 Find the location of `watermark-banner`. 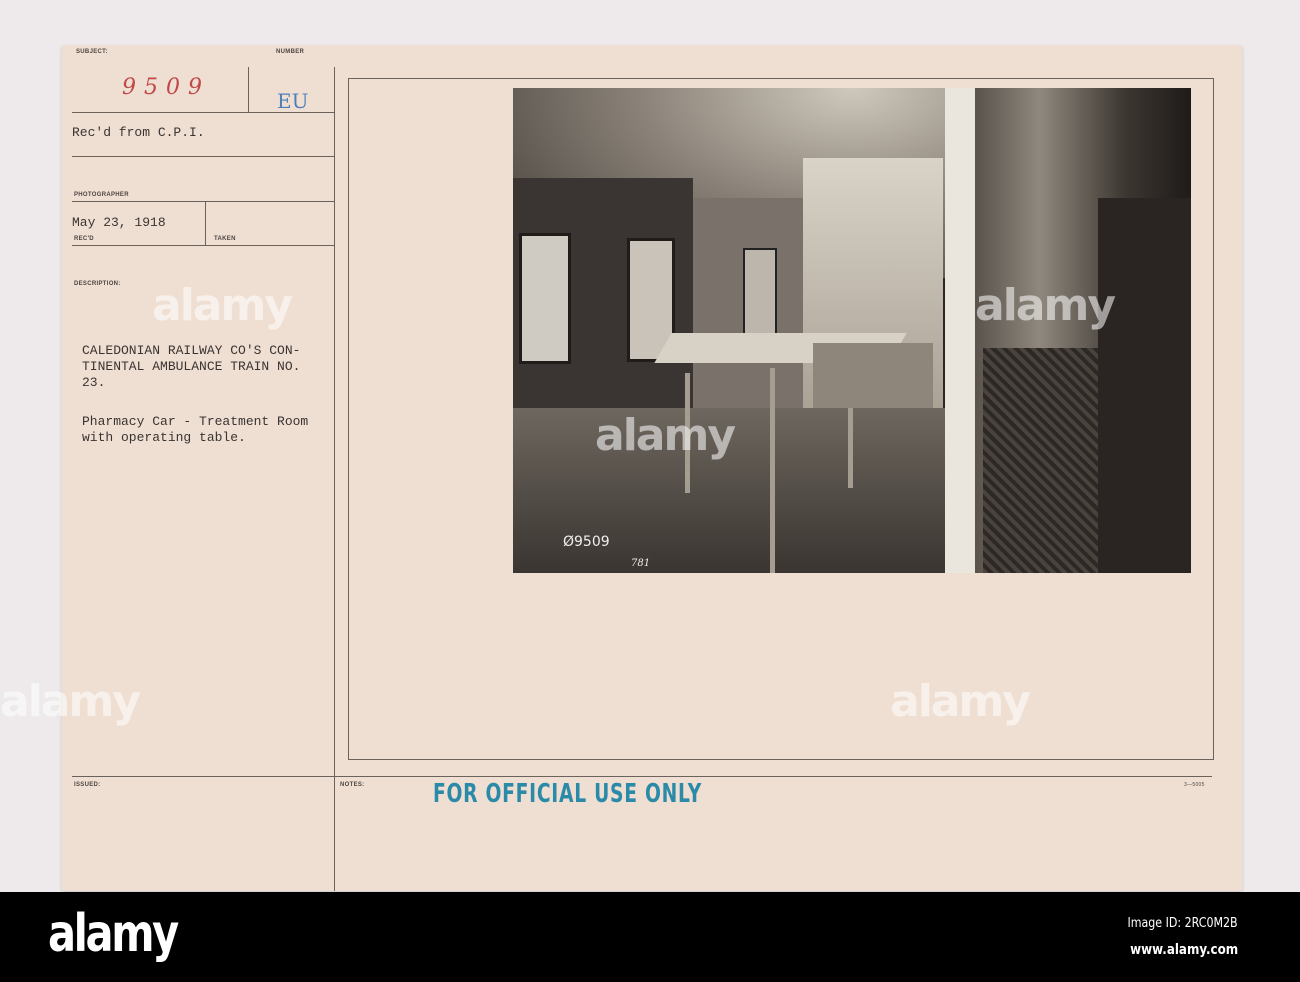

watermark-banner is located at coordinates (650, 937).